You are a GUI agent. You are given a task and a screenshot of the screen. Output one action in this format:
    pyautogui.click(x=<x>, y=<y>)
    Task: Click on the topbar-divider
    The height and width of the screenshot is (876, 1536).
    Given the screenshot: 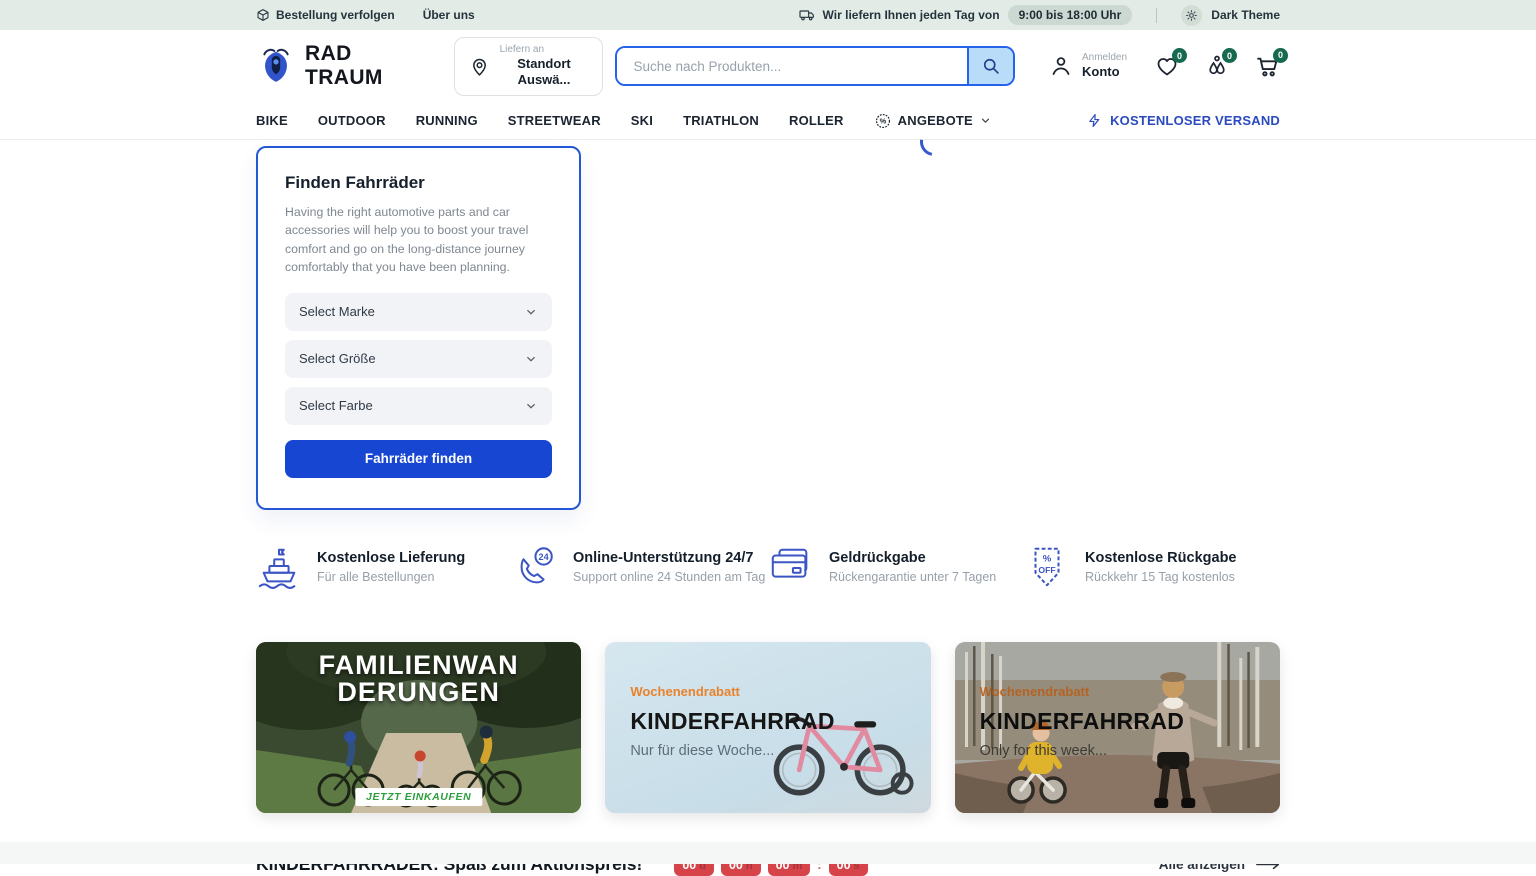 What is the action you would take?
    pyautogui.click(x=1157, y=15)
    